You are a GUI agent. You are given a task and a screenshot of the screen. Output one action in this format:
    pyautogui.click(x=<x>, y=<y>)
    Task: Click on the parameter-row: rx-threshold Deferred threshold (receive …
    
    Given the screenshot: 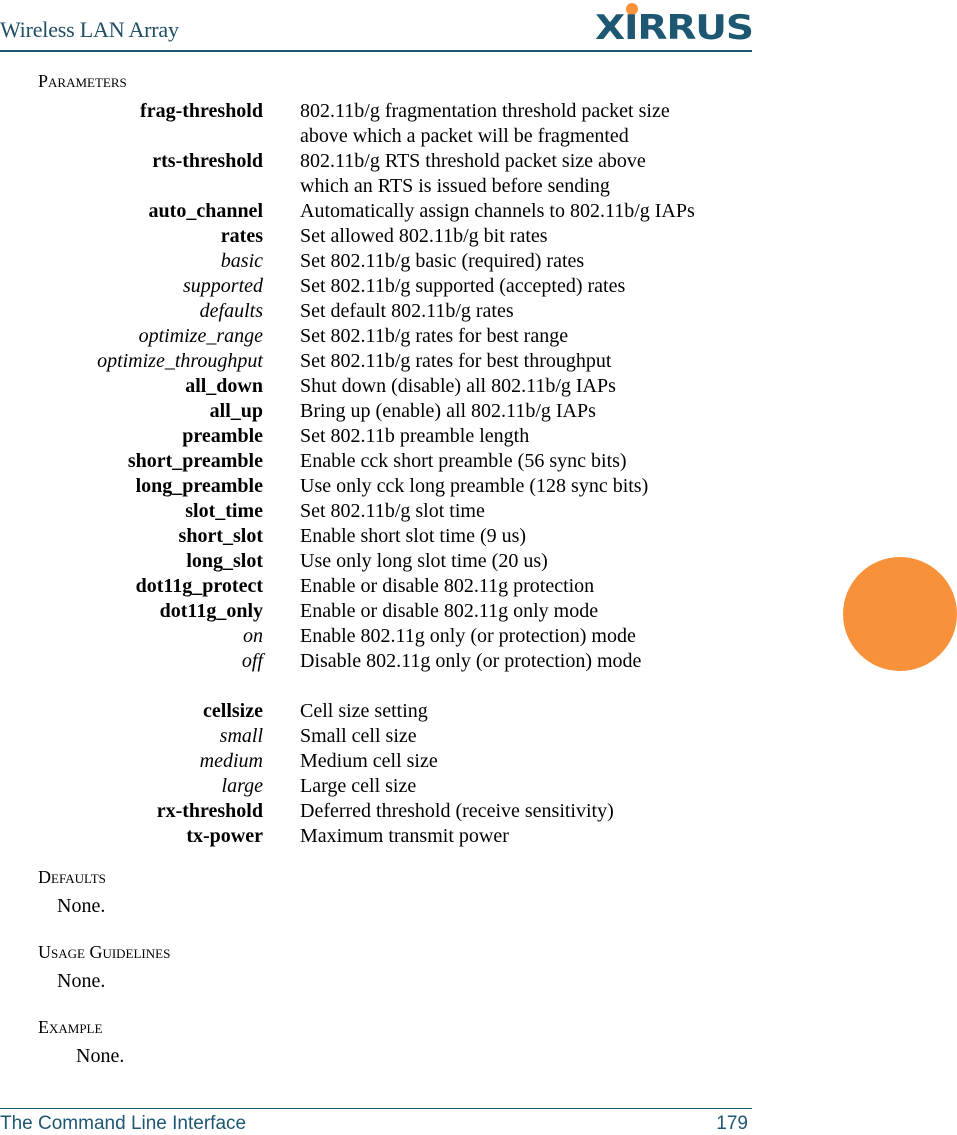 What is the action you would take?
    pyautogui.click(x=380, y=811)
    